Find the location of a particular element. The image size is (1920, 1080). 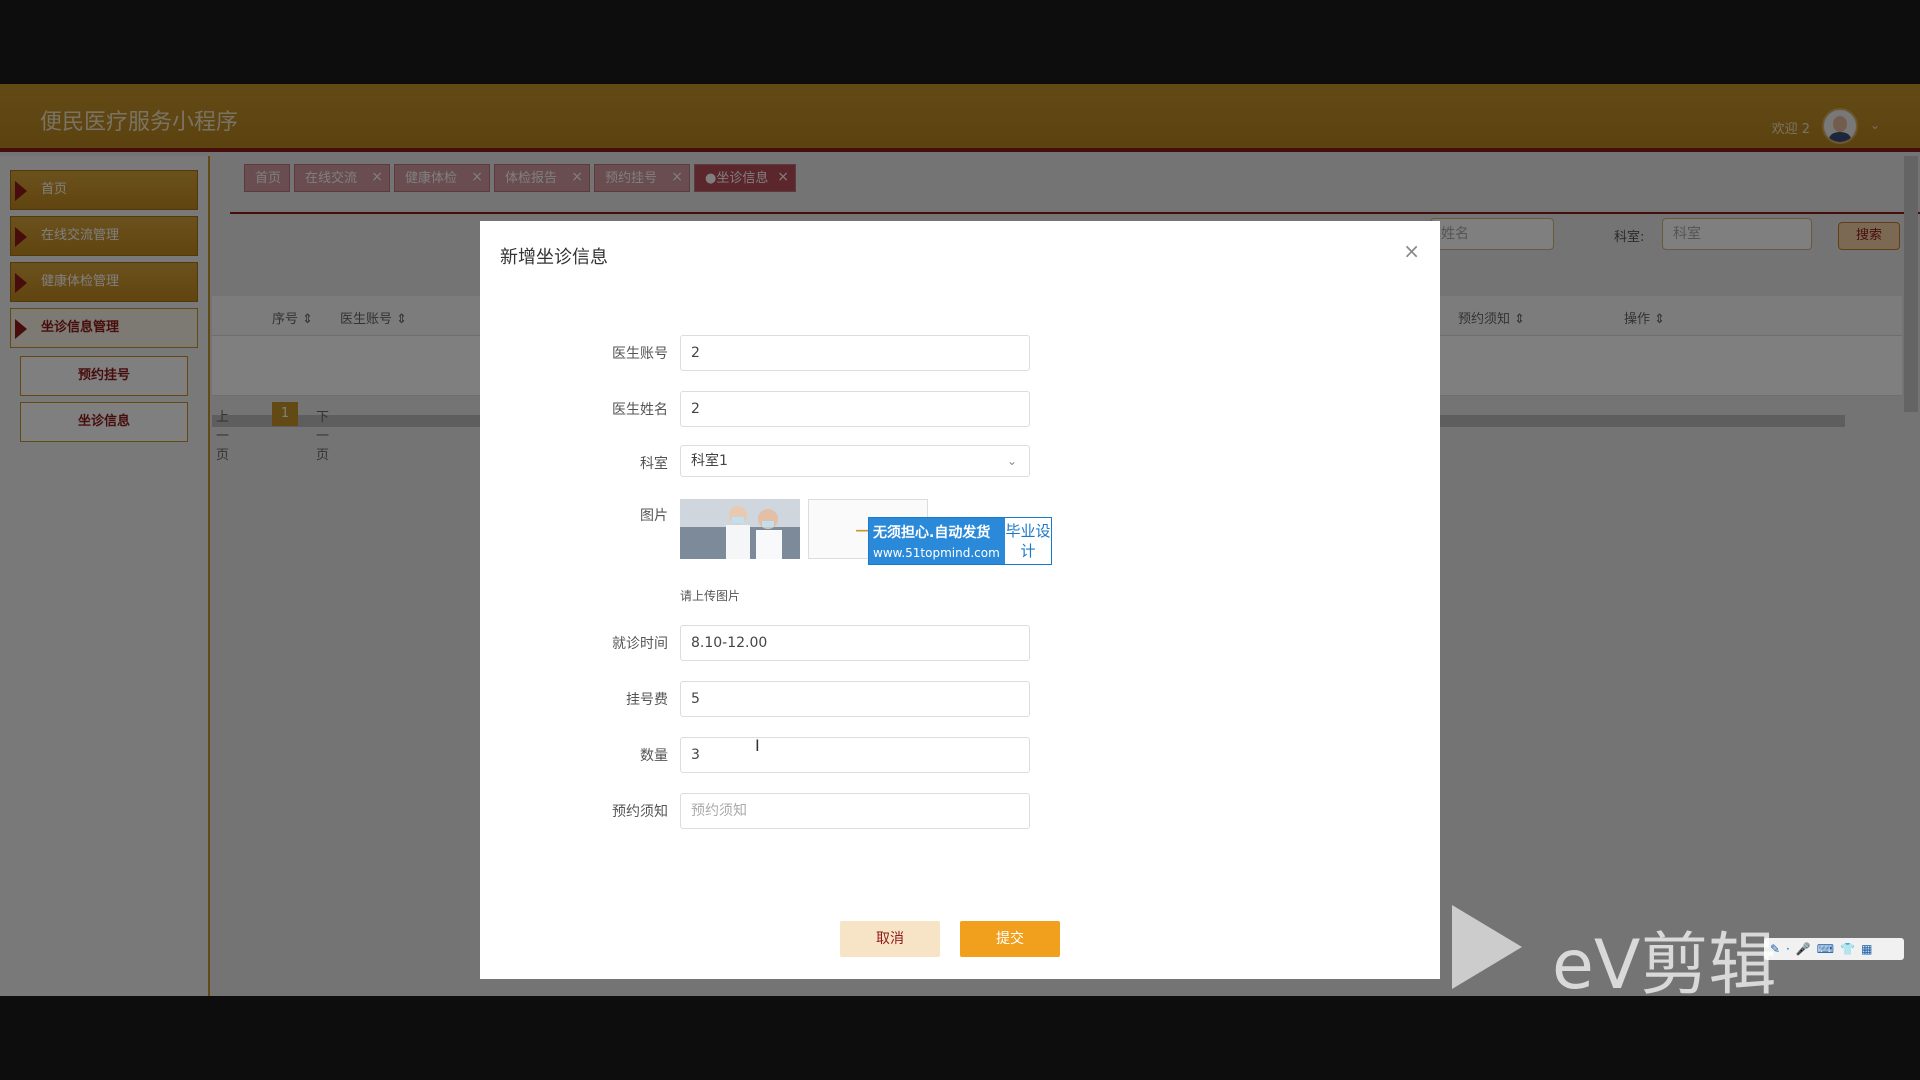

upload-hint-text: 请上传图片 is located at coordinates (710, 596).